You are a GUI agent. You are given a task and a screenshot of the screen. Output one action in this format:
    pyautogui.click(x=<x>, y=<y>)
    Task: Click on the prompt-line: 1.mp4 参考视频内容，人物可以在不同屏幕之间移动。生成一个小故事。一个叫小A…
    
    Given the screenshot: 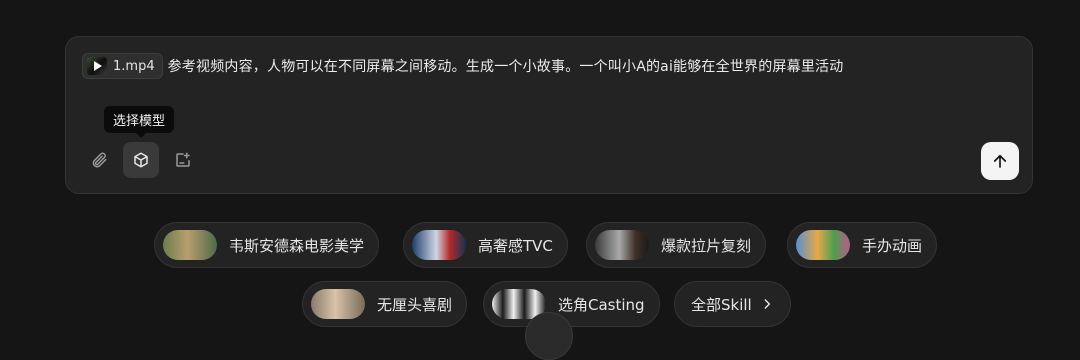 What is the action you would take?
    pyautogui.click(x=462, y=66)
    